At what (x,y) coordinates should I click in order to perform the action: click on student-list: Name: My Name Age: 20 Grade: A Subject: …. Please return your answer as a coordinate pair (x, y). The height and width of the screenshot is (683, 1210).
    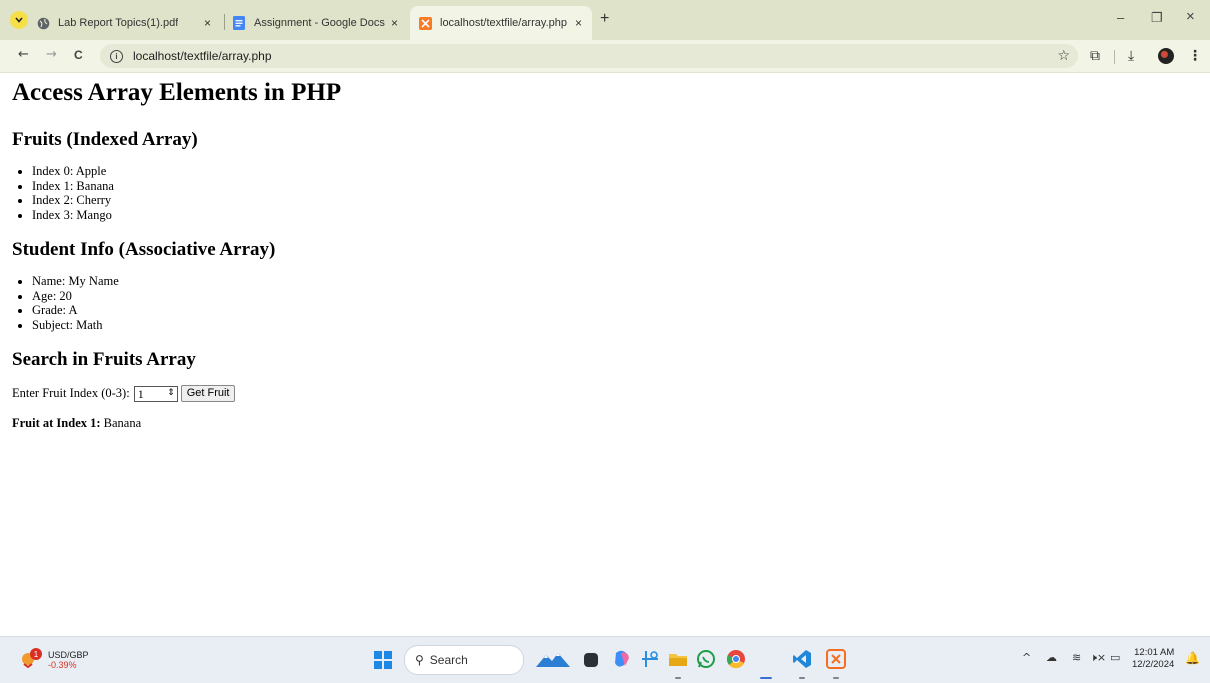
    Looking at the image, I should click on (65, 303).